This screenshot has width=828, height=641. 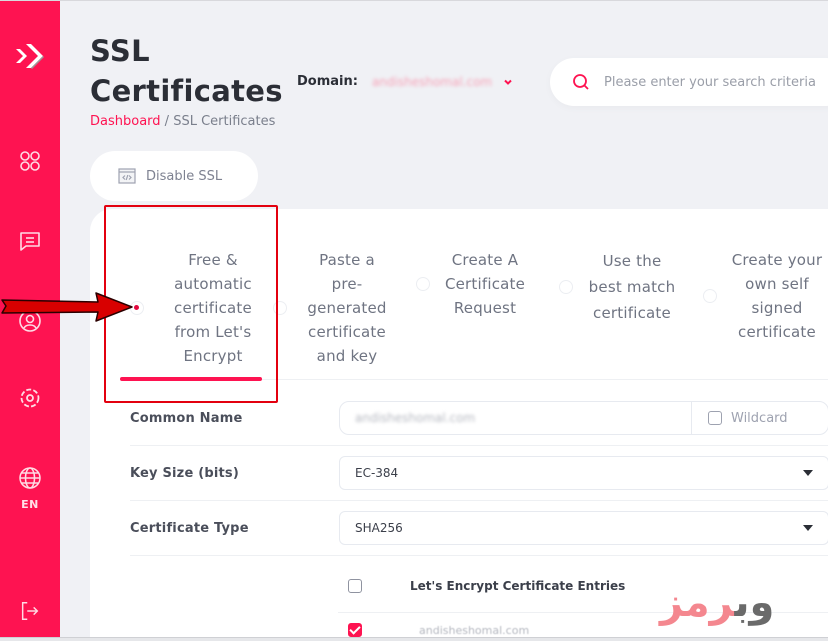 What do you see at coordinates (377, 473) in the screenshot?
I see `key-size-value: EC-384` at bounding box center [377, 473].